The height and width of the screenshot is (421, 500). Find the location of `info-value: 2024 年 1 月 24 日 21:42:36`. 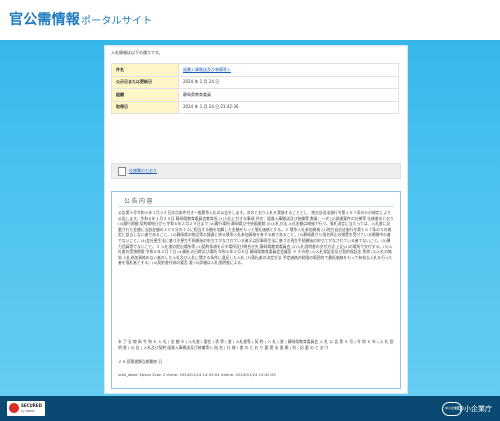

info-value: 2024 年 1 月 24 日 21:42:36 is located at coordinates (288, 107).